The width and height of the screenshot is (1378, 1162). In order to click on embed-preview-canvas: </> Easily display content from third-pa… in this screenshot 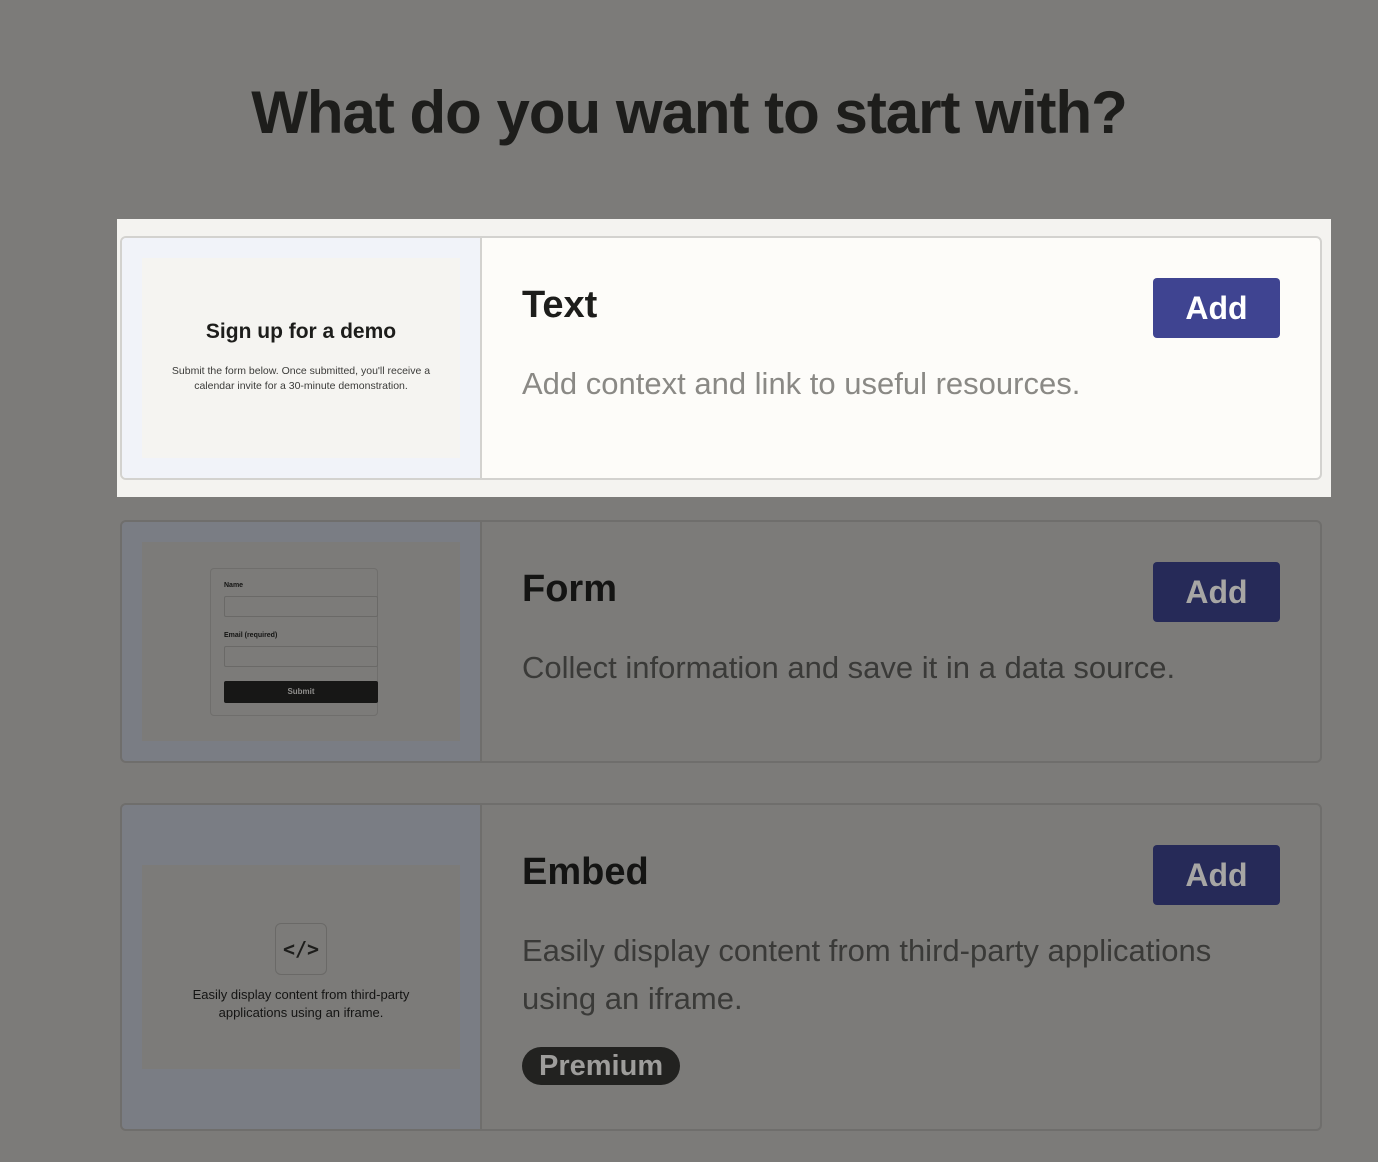, I will do `click(301, 967)`.